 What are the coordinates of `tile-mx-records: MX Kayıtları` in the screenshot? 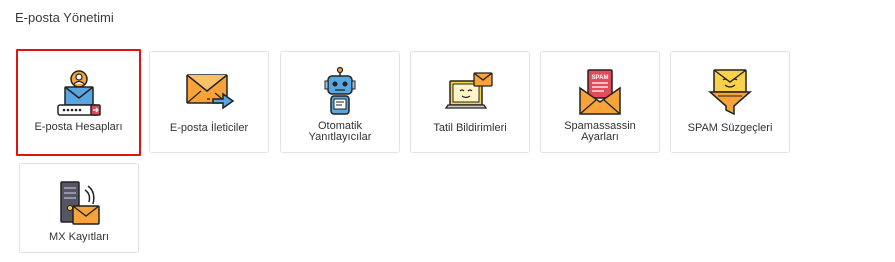 It's located at (79, 208).